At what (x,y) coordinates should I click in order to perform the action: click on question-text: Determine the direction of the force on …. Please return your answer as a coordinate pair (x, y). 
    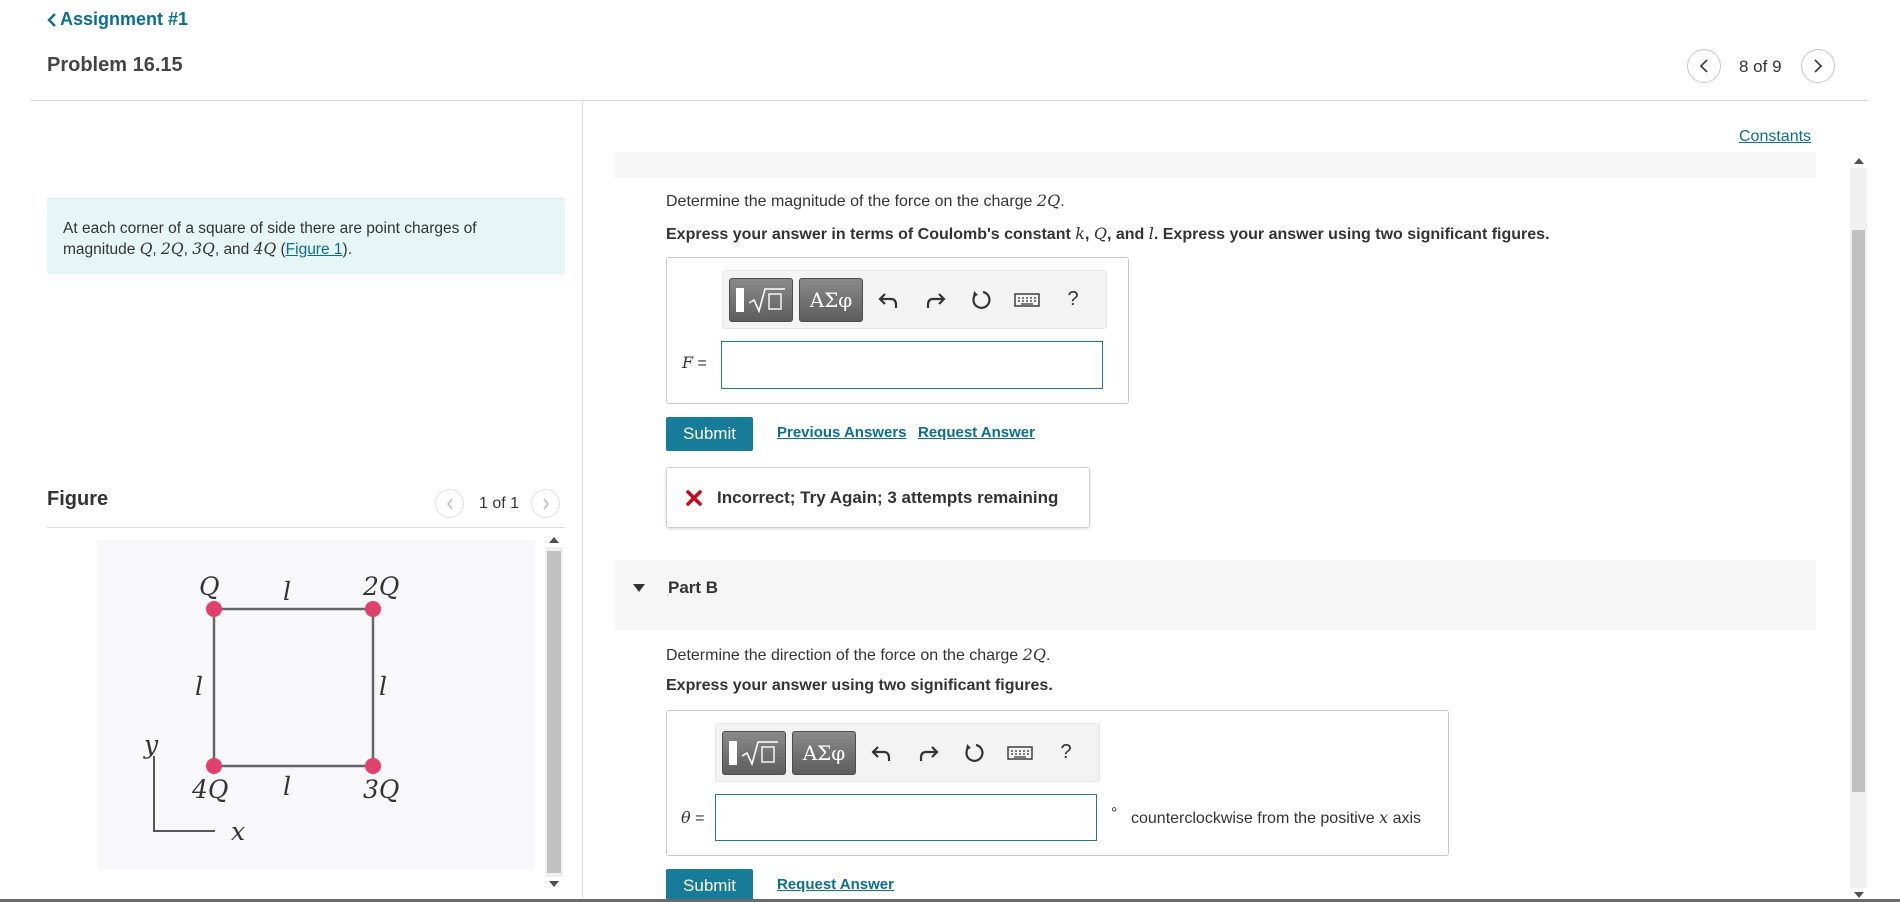
    Looking at the image, I should click on (844, 655).